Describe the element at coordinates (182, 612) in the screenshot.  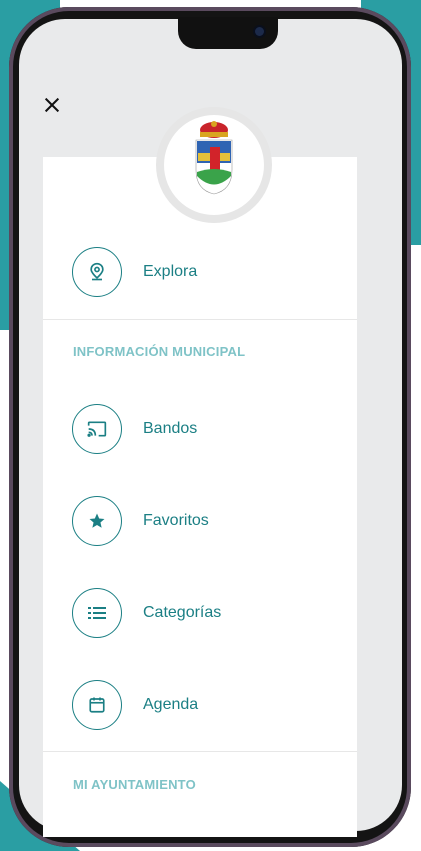
I see `menu-item-label: Categorías` at that location.